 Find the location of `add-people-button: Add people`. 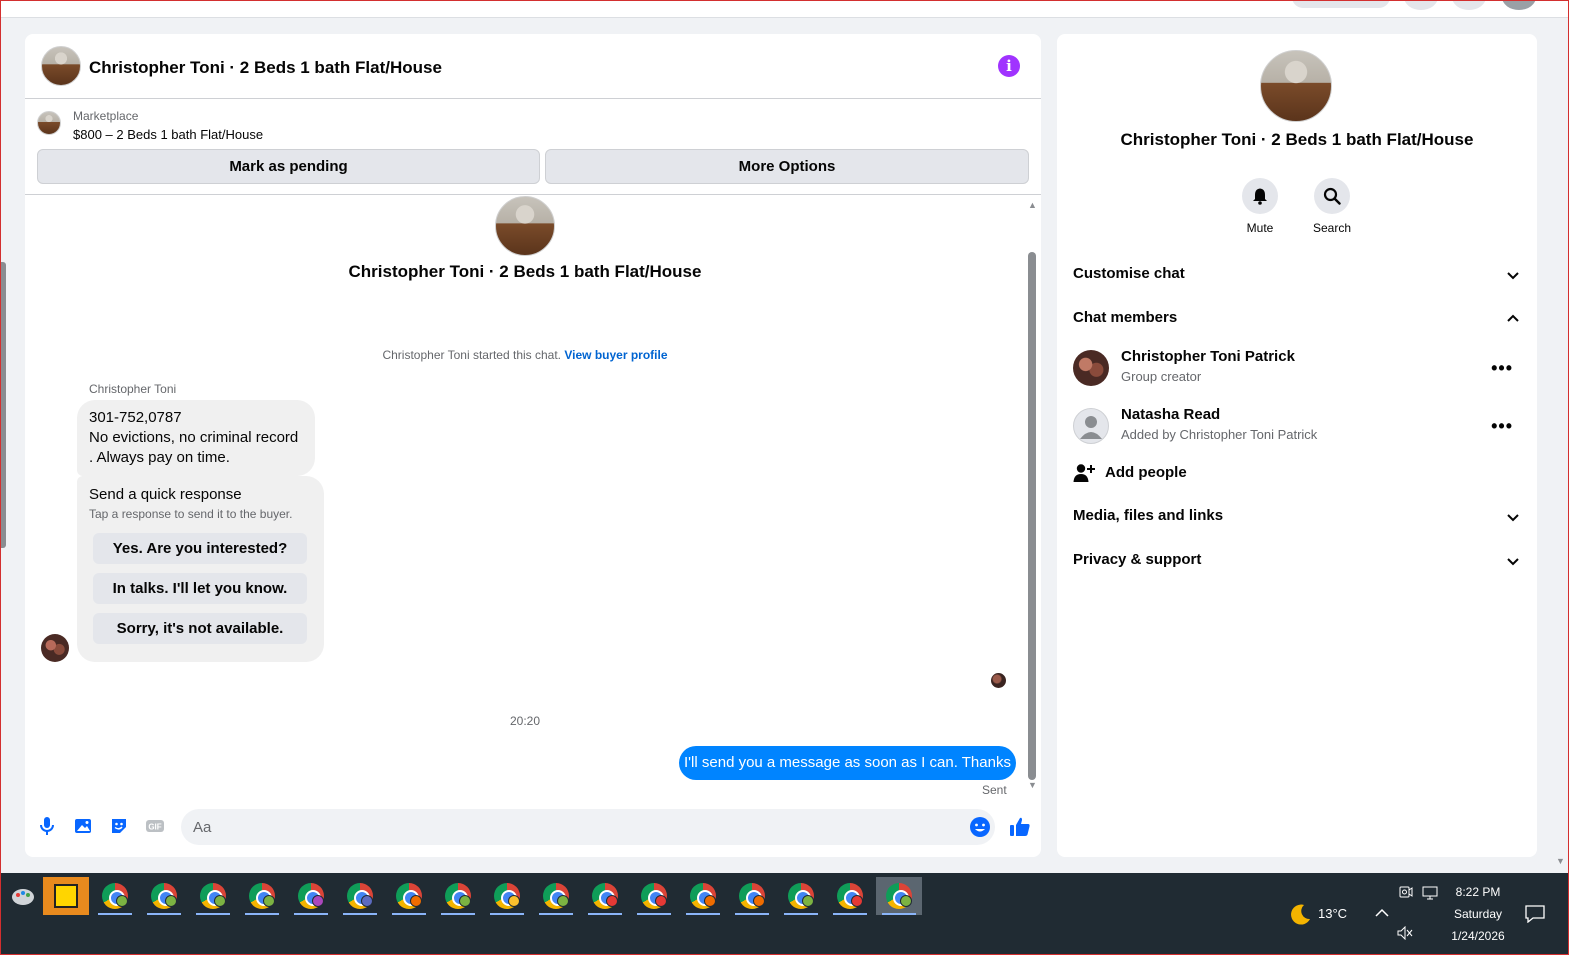

add-people-button: Add people is located at coordinates (1297, 474).